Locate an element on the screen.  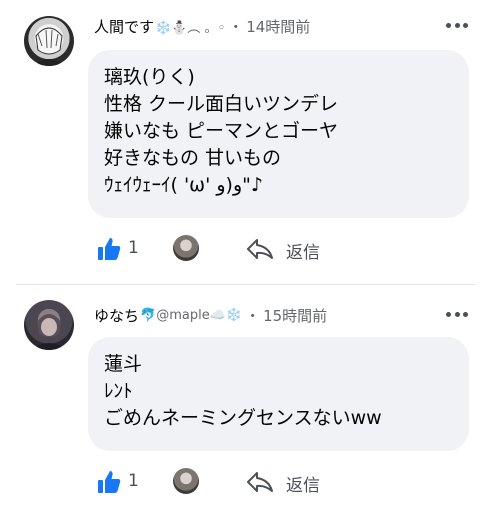
comment-text-line: 璃玖(りく) is located at coordinates (149, 77).